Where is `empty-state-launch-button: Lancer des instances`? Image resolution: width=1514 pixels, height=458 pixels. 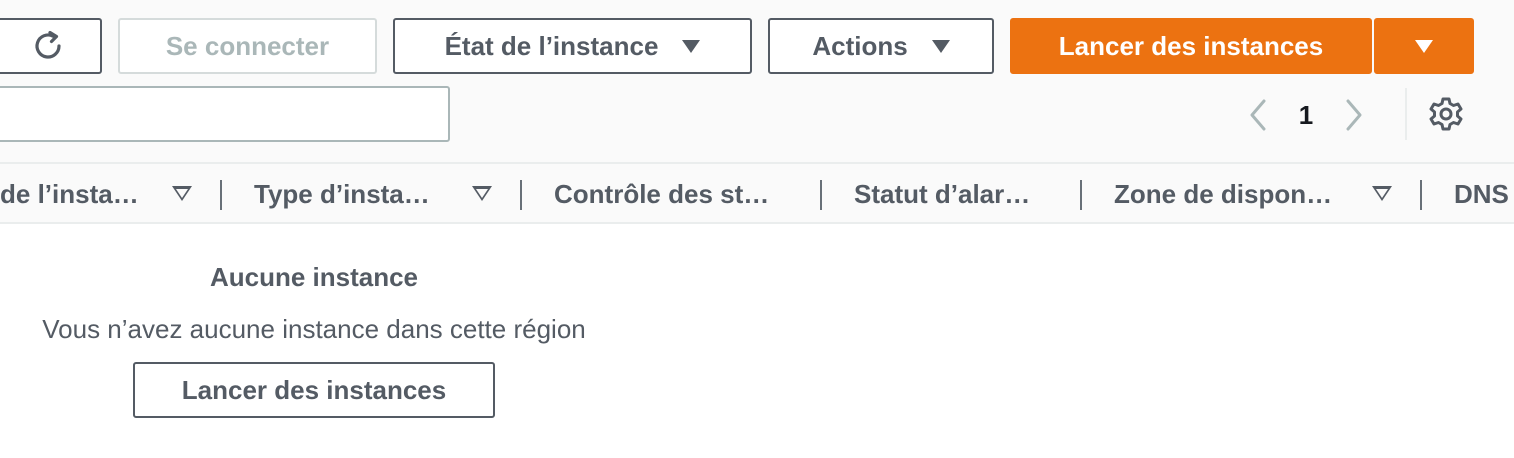 empty-state-launch-button: Lancer des instances is located at coordinates (314, 390).